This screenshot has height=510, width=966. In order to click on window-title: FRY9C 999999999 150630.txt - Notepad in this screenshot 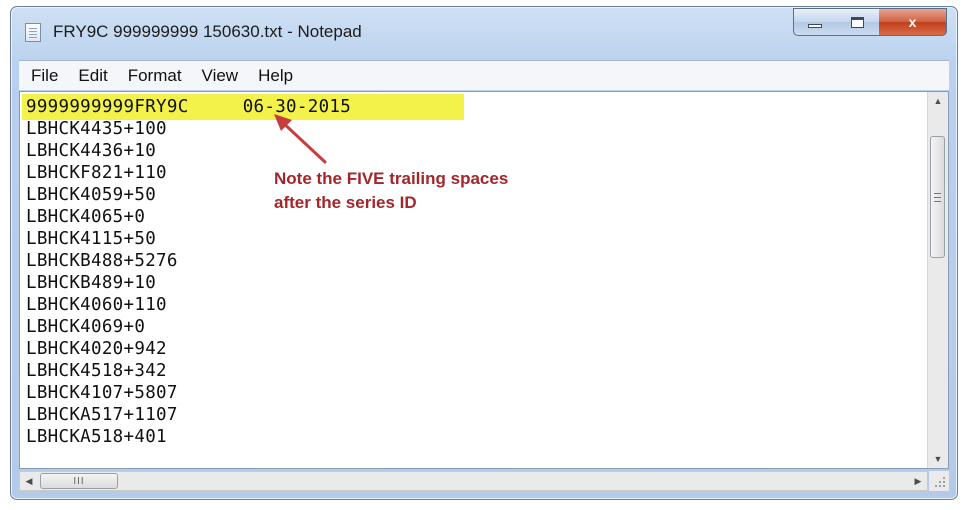, I will do `click(207, 31)`.